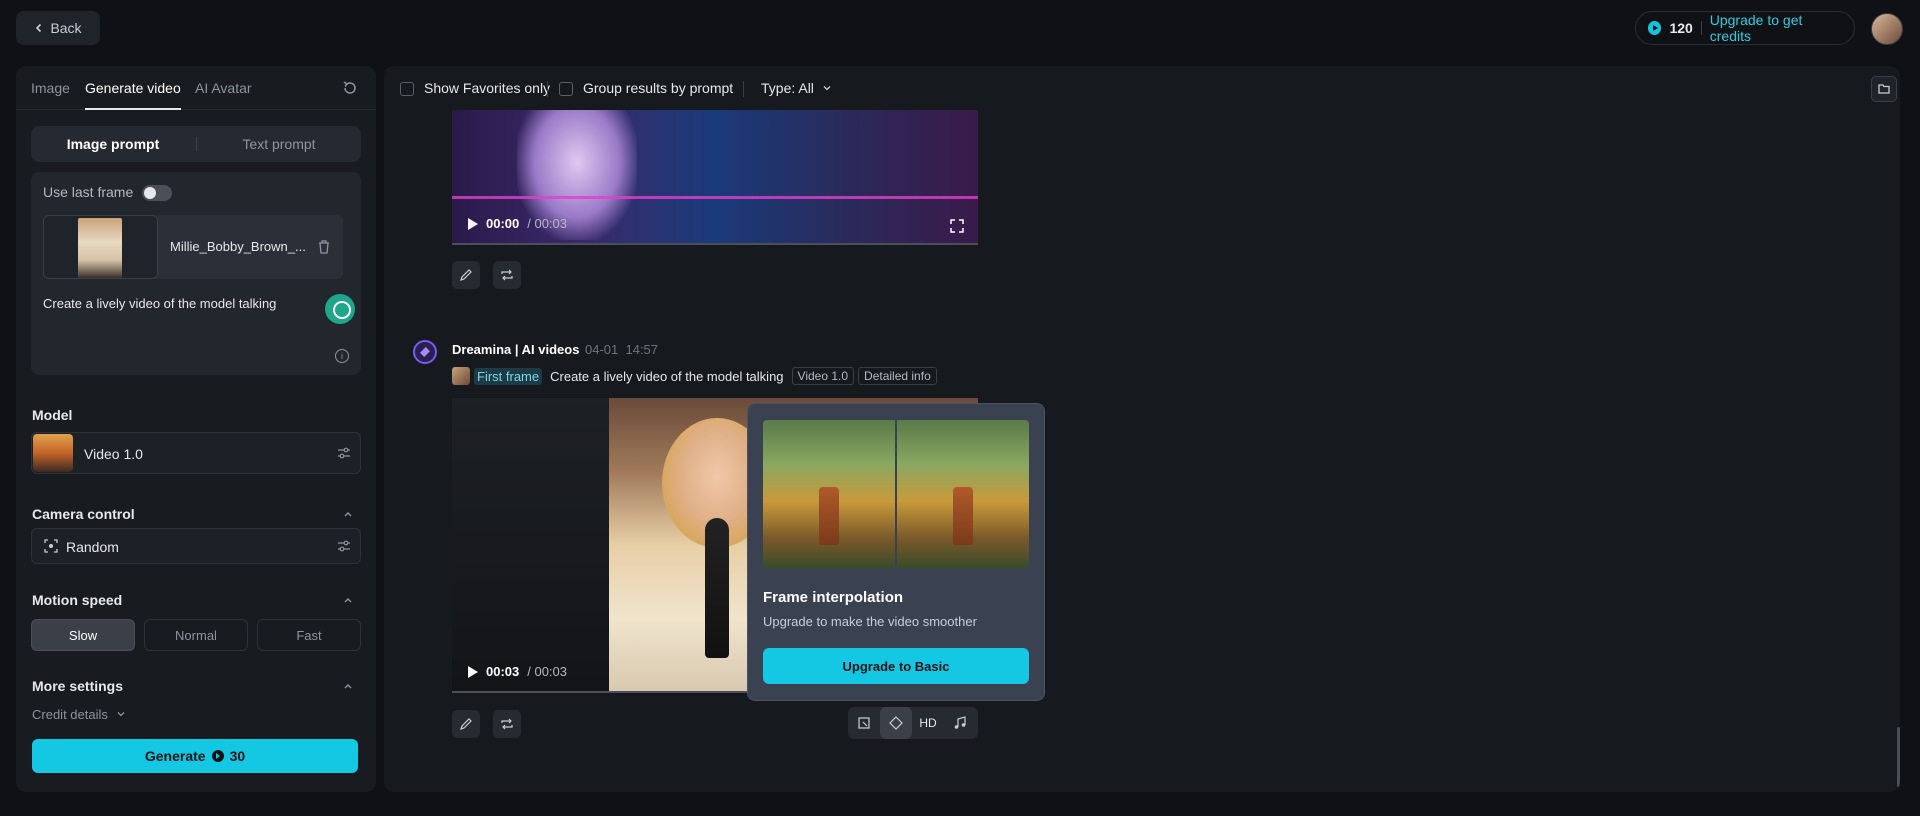 The width and height of the screenshot is (1920, 816). What do you see at coordinates (487, 88) in the screenshot?
I see `favorites-label: Show Favorites only` at bounding box center [487, 88].